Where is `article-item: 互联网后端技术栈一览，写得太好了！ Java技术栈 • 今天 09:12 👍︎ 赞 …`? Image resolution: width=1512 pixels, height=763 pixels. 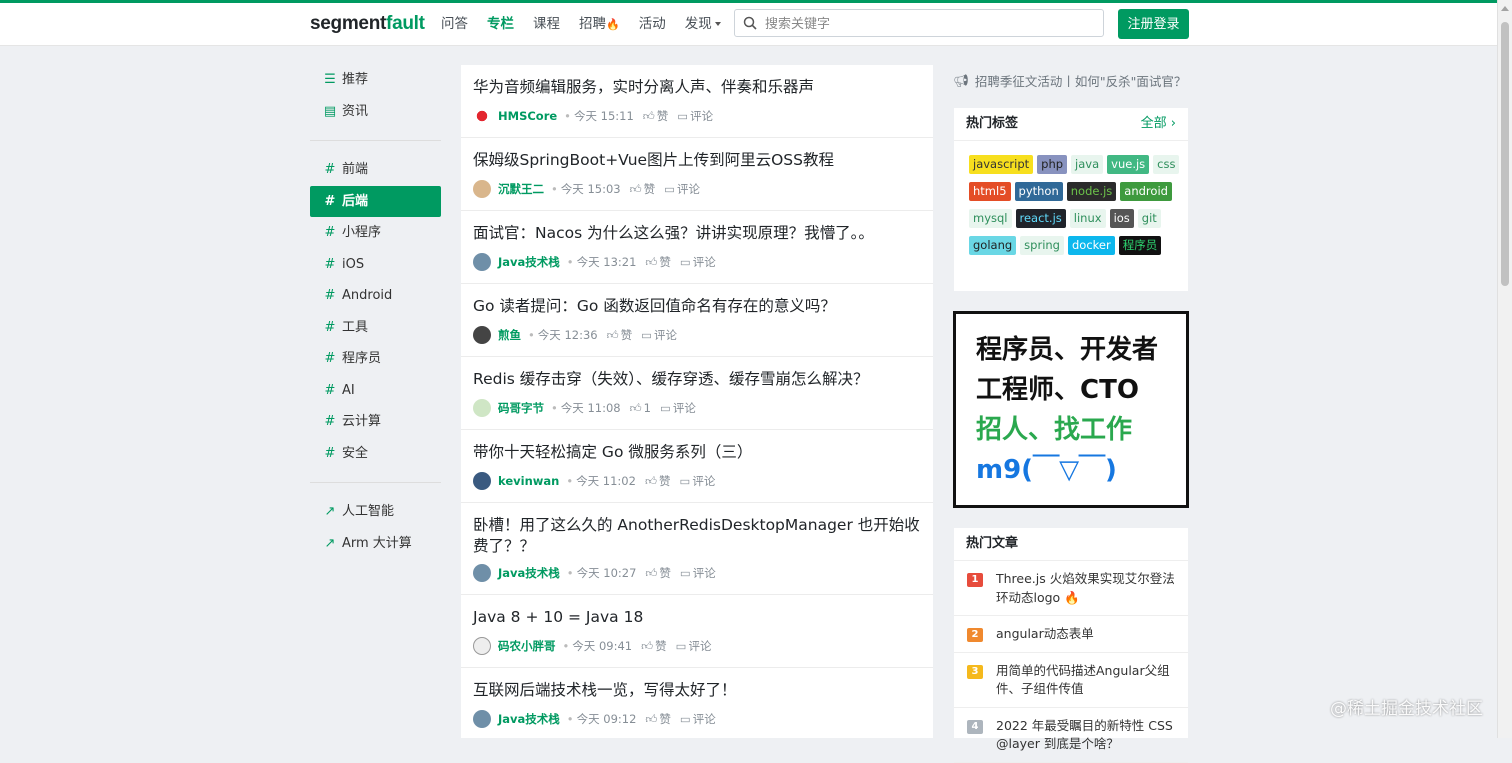 article-item: 互联网后端技术栈一览，写得太好了！ Java技术栈 • 今天 09:12 👍︎ 赞 … is located at coordinates (697, 703).